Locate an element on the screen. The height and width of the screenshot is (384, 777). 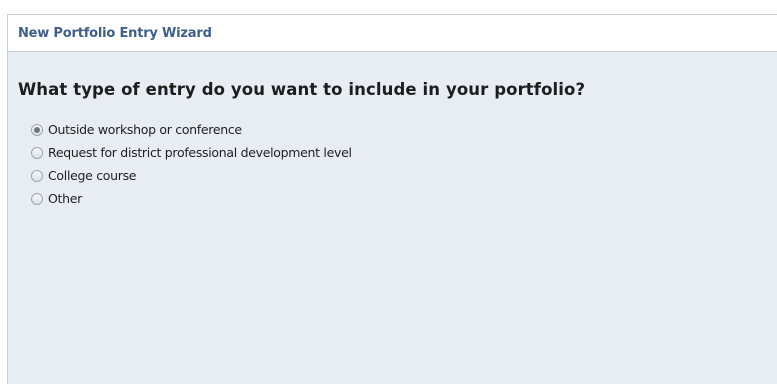
radio-other is located at coordinates (37, 198).